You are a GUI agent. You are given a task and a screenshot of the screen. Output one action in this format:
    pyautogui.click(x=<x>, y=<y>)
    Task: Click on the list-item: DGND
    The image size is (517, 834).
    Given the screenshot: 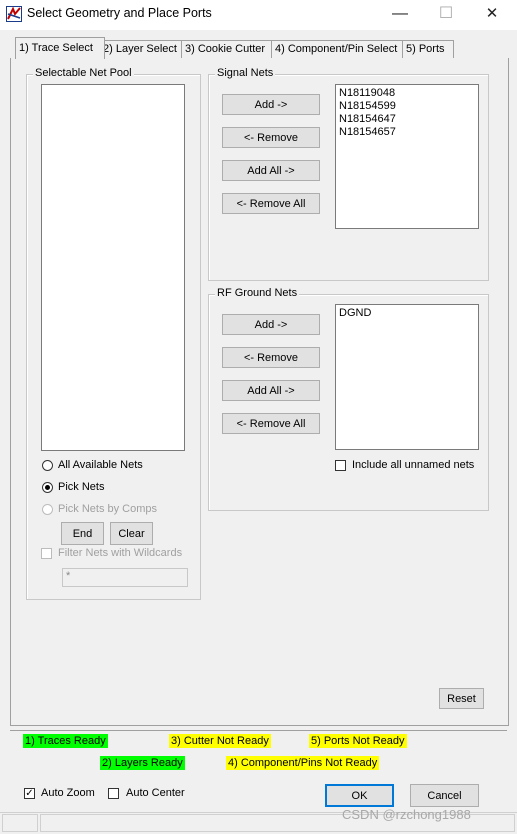 What is the action you would take?
    pyautogui.click(x=407, y=313)
    